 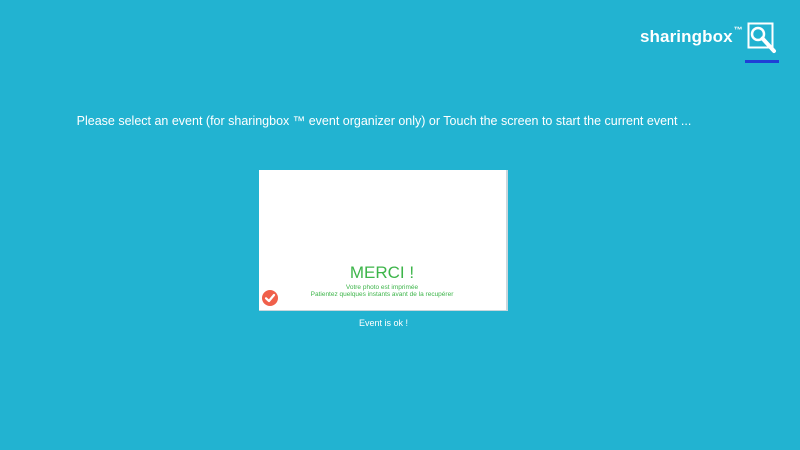 I want to click on check-circle-icon, so click(x=270, y=298).